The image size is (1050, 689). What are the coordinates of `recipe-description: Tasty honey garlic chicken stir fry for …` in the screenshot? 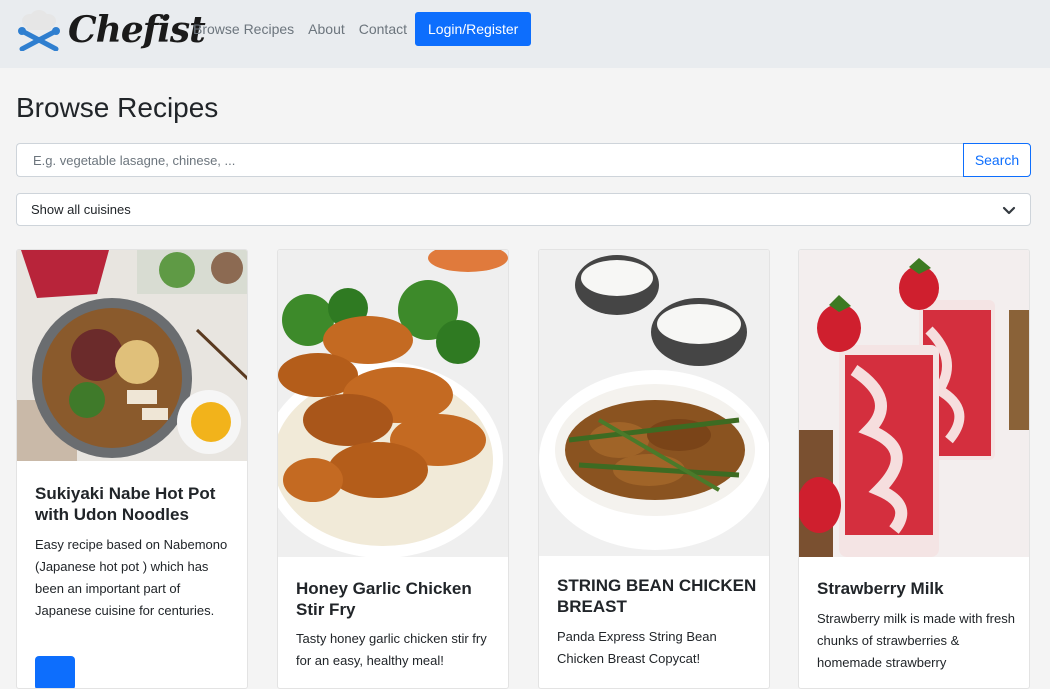 It's located at (391, 649).